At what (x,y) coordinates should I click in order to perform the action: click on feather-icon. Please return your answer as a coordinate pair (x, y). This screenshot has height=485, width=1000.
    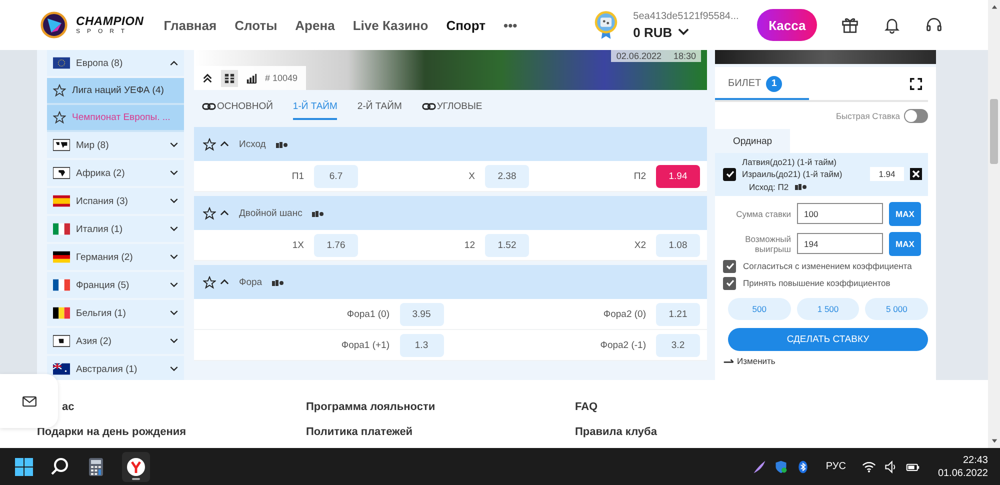
    Looking at the image, I should click on (759, 467).